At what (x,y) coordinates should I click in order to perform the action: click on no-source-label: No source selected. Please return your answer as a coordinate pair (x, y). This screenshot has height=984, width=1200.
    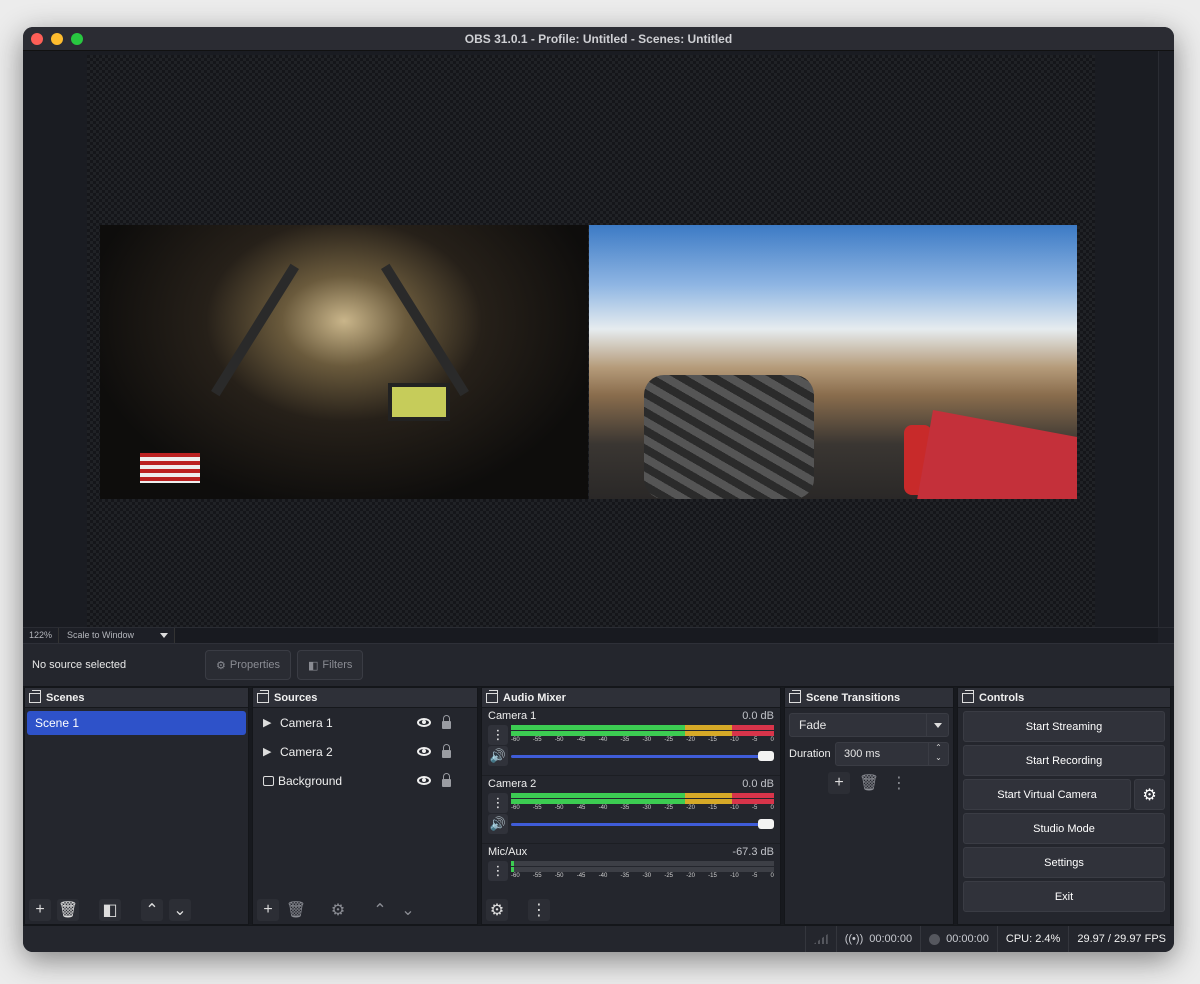
    Looking at the image, I should click on (79, 665).